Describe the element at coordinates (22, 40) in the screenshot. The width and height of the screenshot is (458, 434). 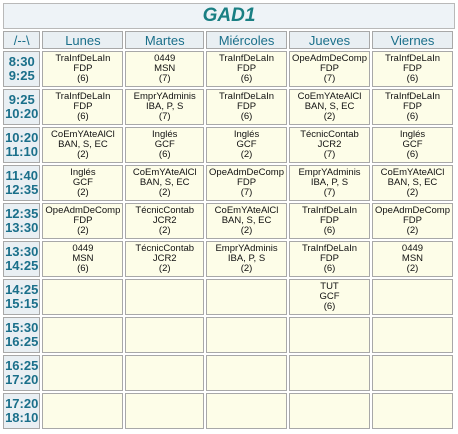
I see `corner-cell: /--\` at that location.